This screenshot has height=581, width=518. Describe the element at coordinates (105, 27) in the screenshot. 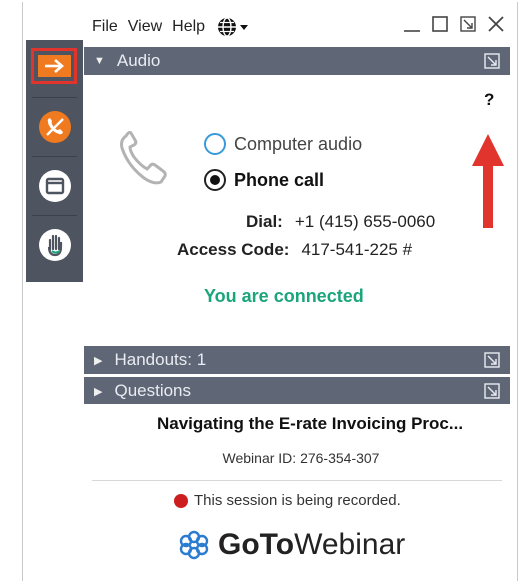

I see `menu-file: File` at that location.